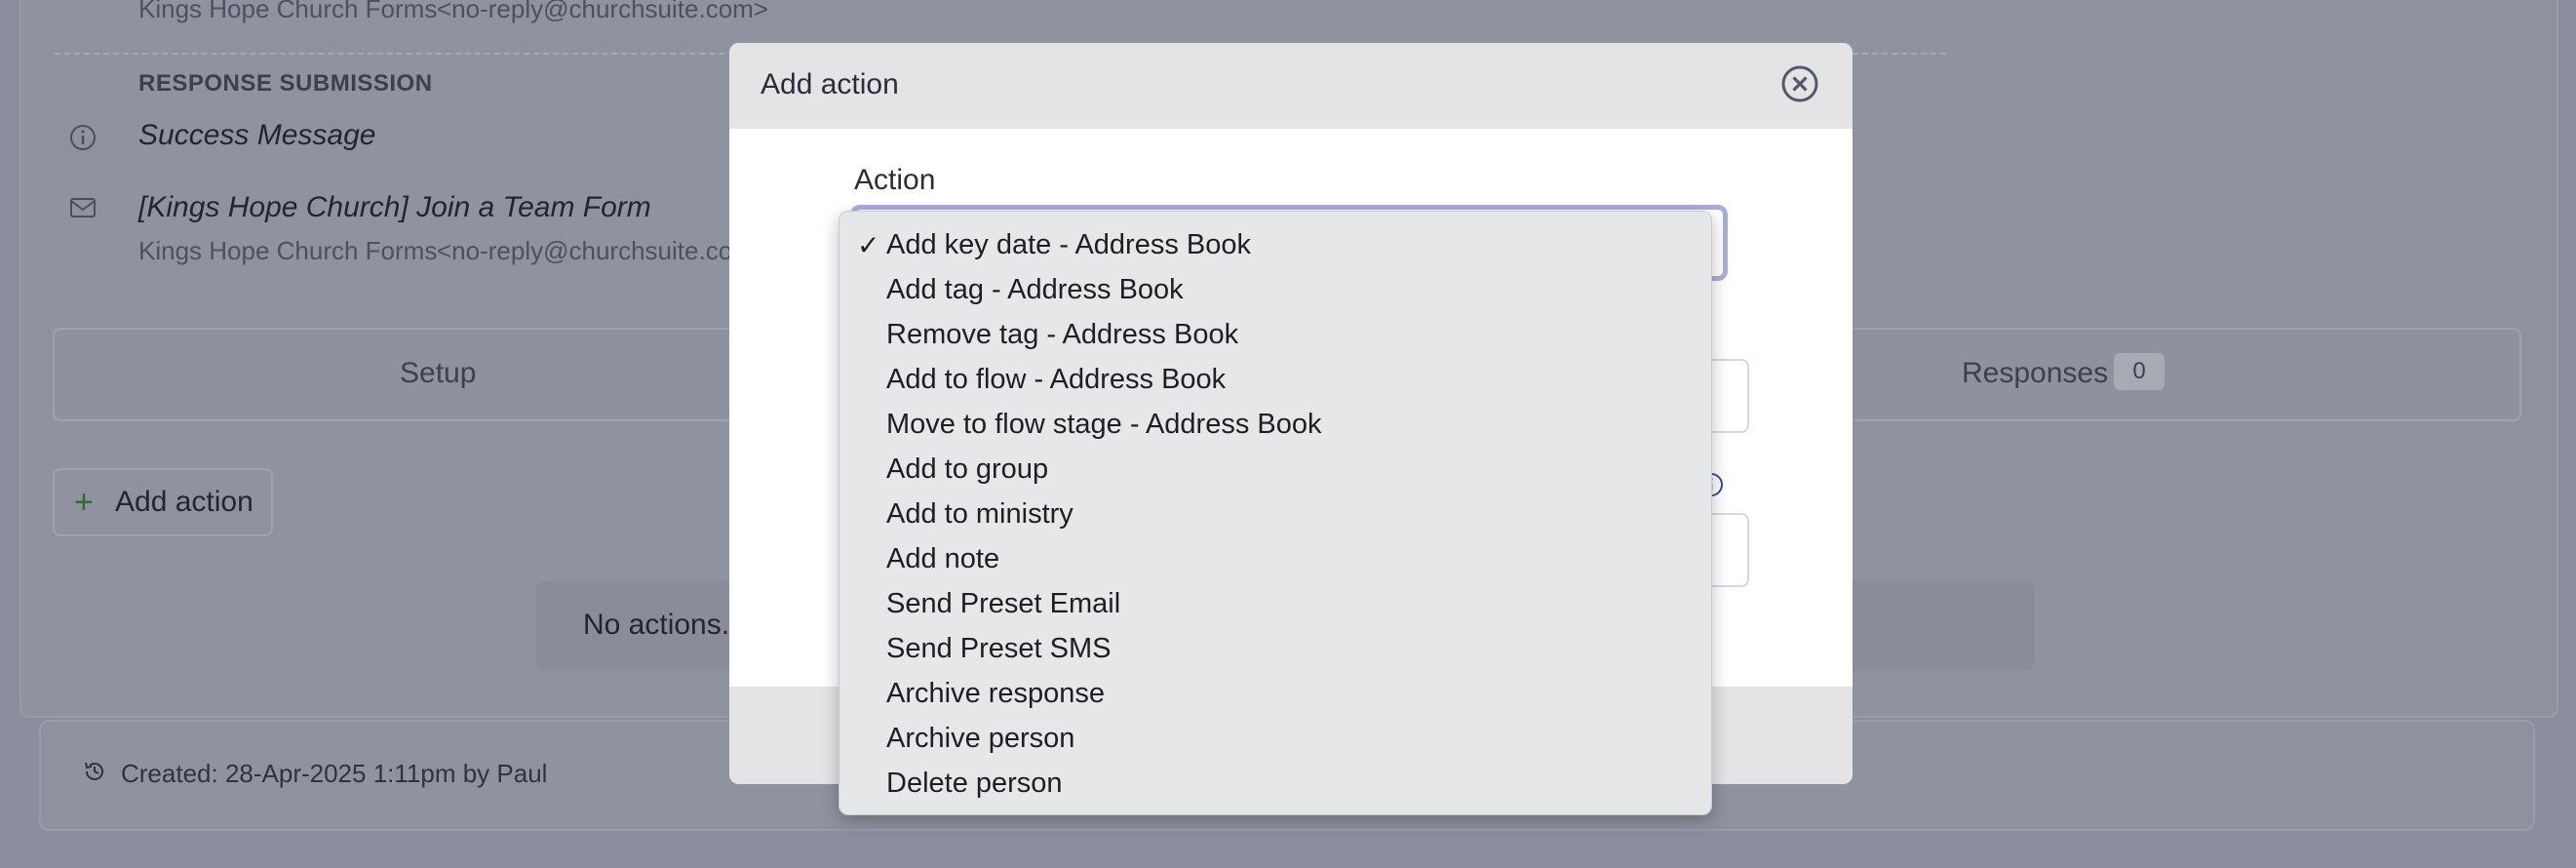 The height and width of the screenshot is (868, 2576). What do you see at coordinates (83, 207) in the screenshot?
I see `mail-icon` at bounding box center [83, 207].